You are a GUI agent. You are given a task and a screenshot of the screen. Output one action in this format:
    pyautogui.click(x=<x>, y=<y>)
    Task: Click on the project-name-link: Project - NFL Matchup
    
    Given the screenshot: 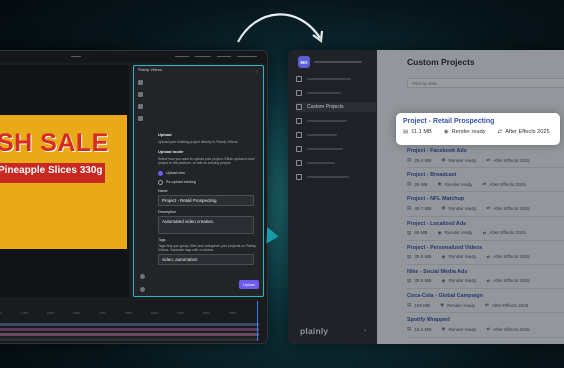 What is the action you would take?
    pyautogui.click(x=485, y=199)
    